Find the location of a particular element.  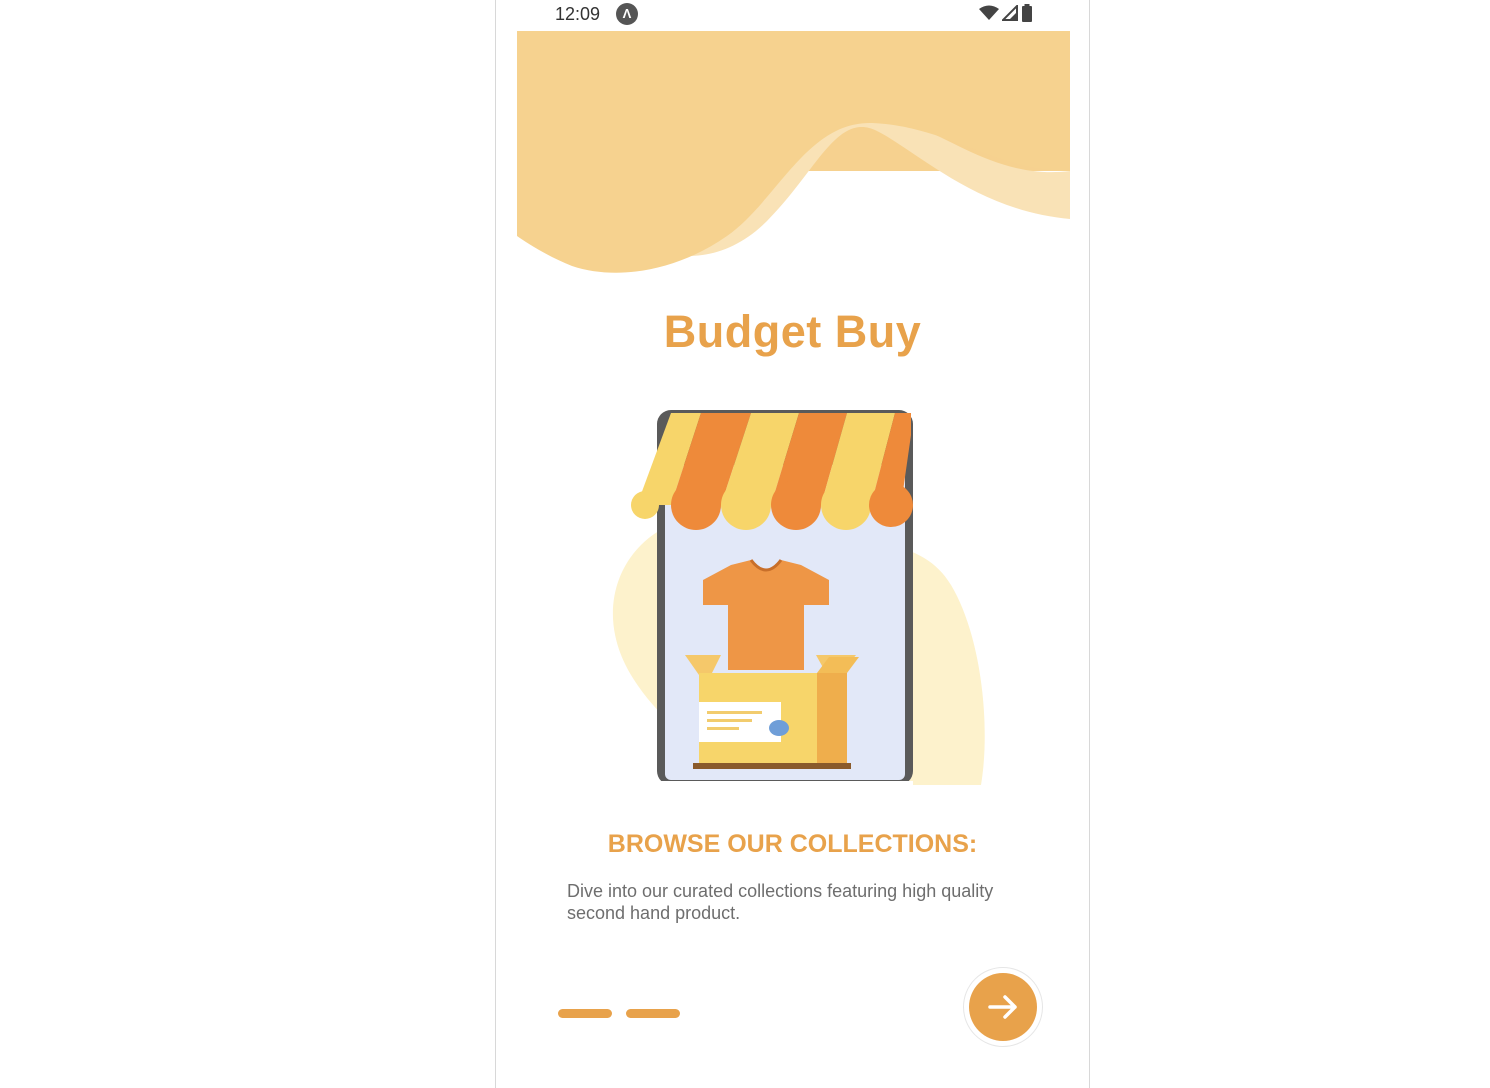

app-title: Budget Buy is located at coordinates (792, 331).